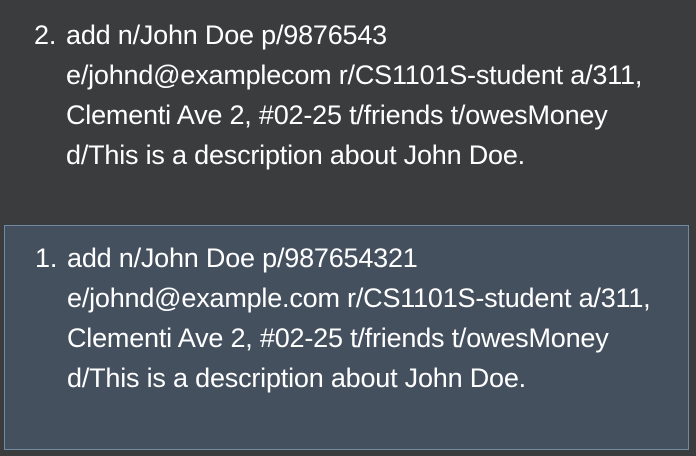 The width and height of the screenshot is (696, 456). What do you see at coordinates (45, 35) in the screenshot?
I see `history-item-index: 2.` at bounding box center [45, 35].